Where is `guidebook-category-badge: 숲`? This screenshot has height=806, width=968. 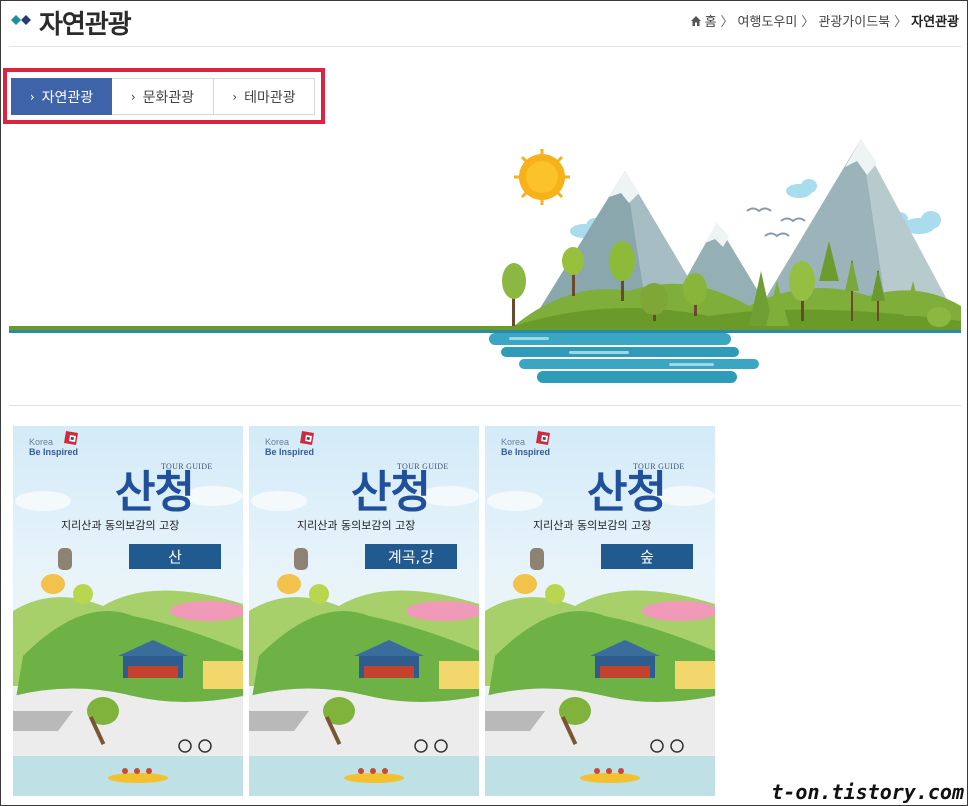 guidebook-category-badge: 숲 is located at coordinates (647, 556).